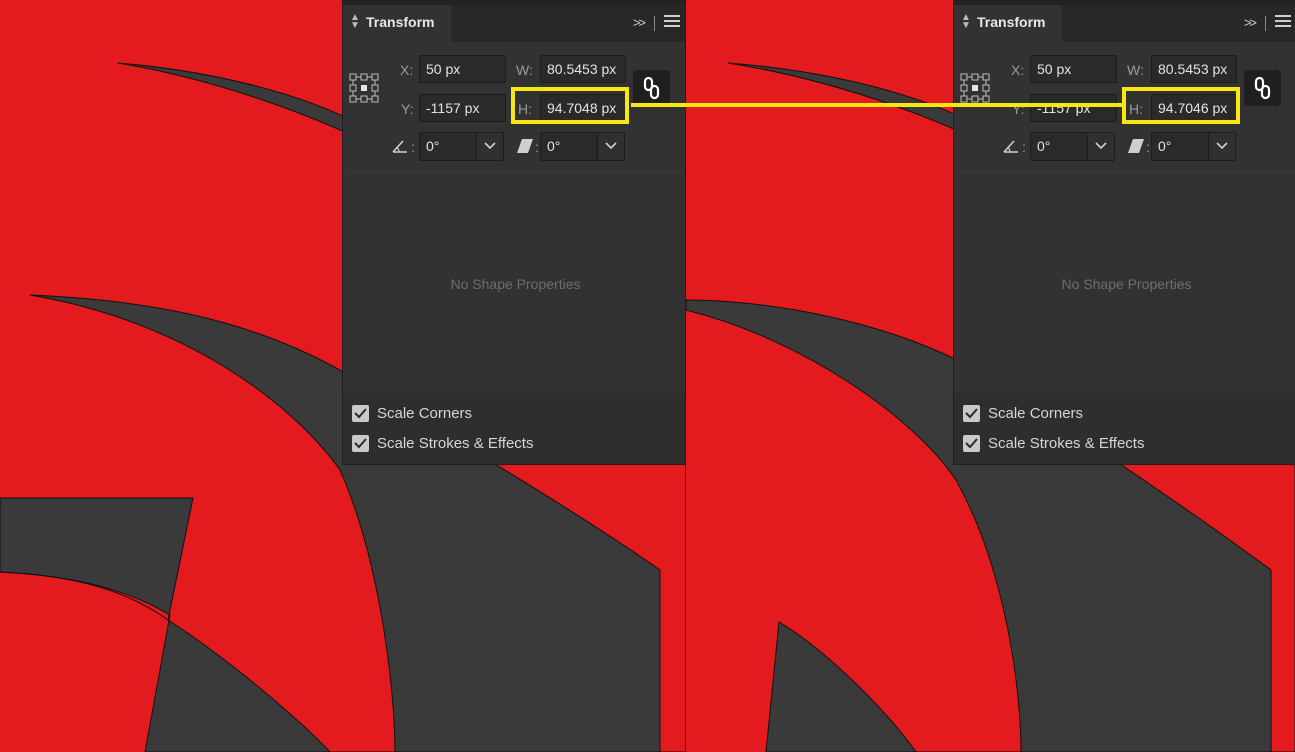 This screenshot has height=752, width=1295. What do you see at coordinates (876, 105) in the screenshot?
I see `highlight-connector-line` at bounding box center [876, 105].